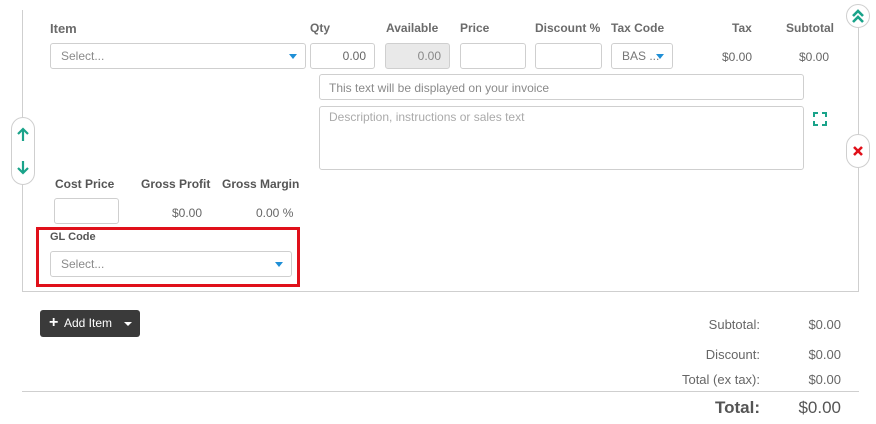 This screenshot has height=424, width=876. I want to click on cost-price-label: Cost Price, so click(85, 184).